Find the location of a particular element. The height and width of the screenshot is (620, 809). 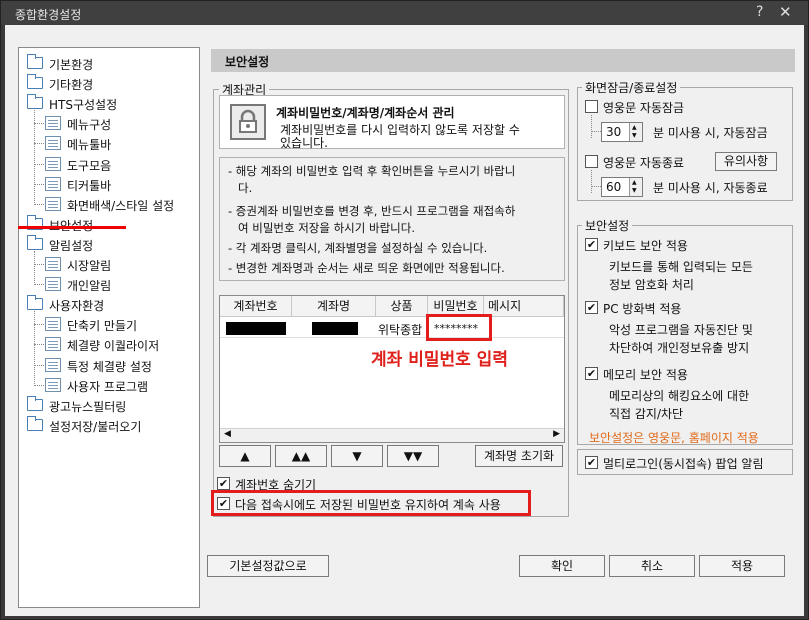

firewall-checkbox: ✔ is located at coordinates (591, 307).